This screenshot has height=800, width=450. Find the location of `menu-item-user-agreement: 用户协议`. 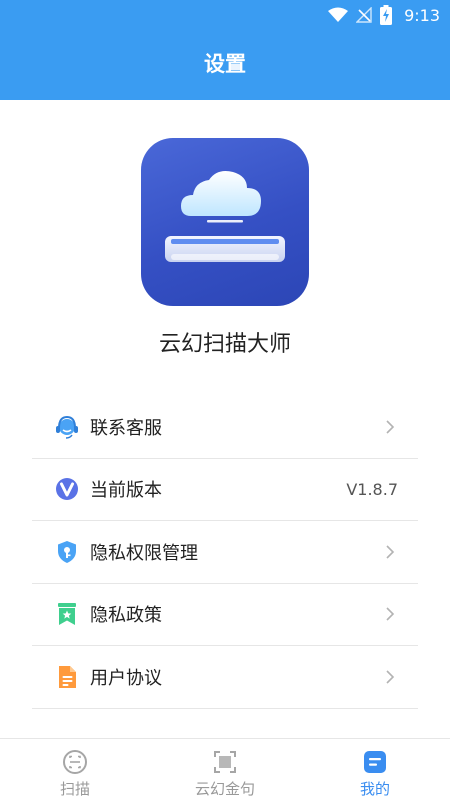

menu-item-user-agreement: 用户协议 is located at coordinates (225, 677).